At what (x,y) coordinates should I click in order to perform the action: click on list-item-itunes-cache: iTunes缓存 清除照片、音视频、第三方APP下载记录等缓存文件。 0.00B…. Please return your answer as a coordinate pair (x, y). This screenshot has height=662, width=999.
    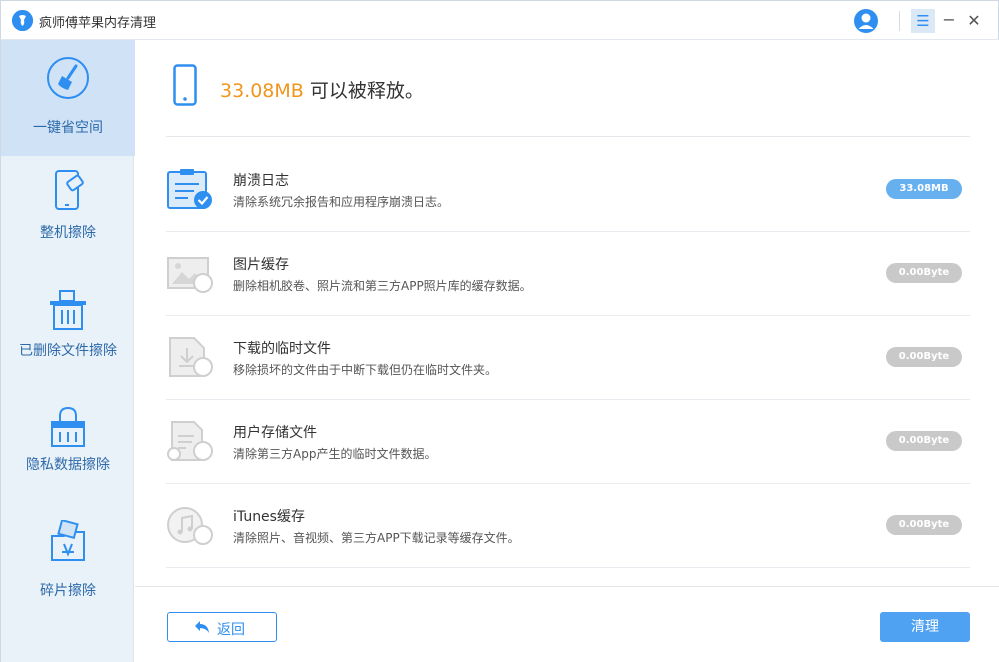
    Looking at the image, I should click on (568, 526).